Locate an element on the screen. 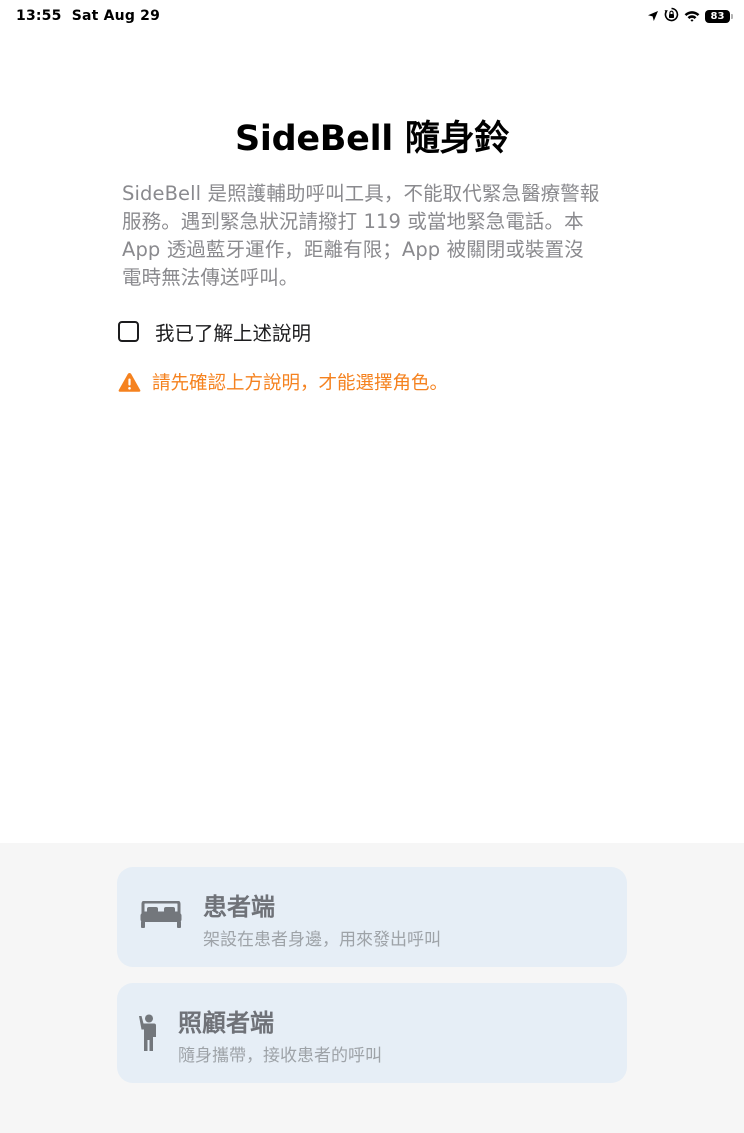  status-clock: 13:55 is located at coordinates (39, 16).